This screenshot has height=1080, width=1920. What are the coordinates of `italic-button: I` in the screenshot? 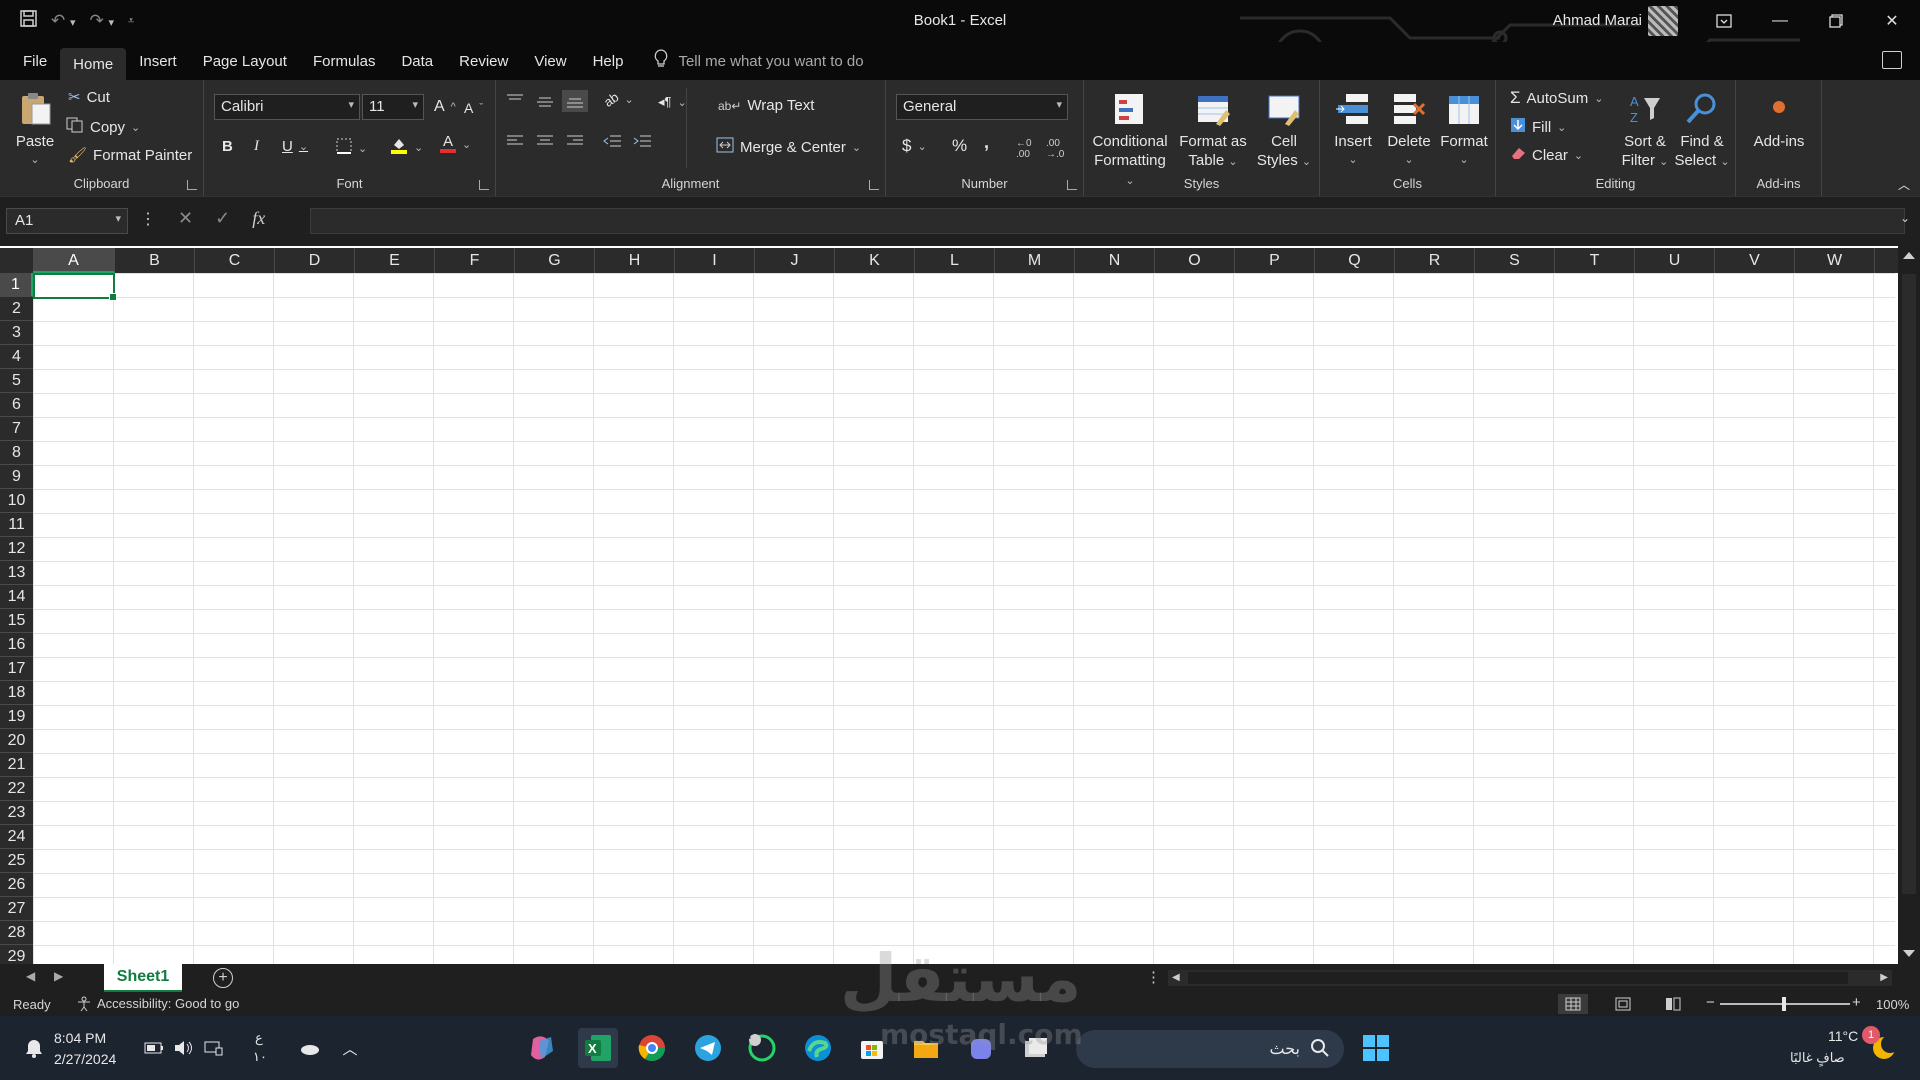 It's located at (256, 146).